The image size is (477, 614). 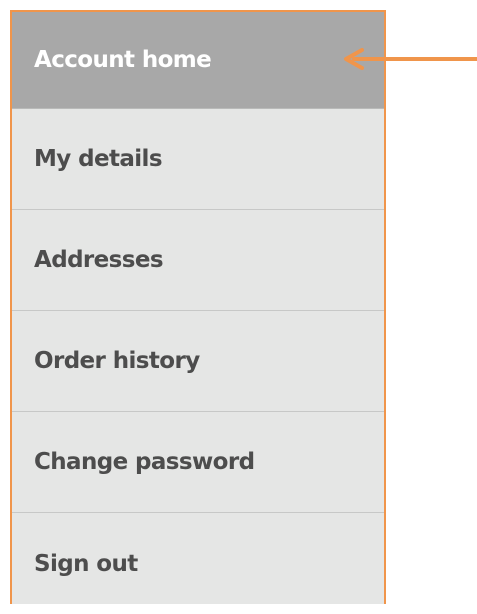 What do you see at coordinates (98, 159) in the screenshot?
I see `menu-item-label: My details` at bounding box center [98, 159].